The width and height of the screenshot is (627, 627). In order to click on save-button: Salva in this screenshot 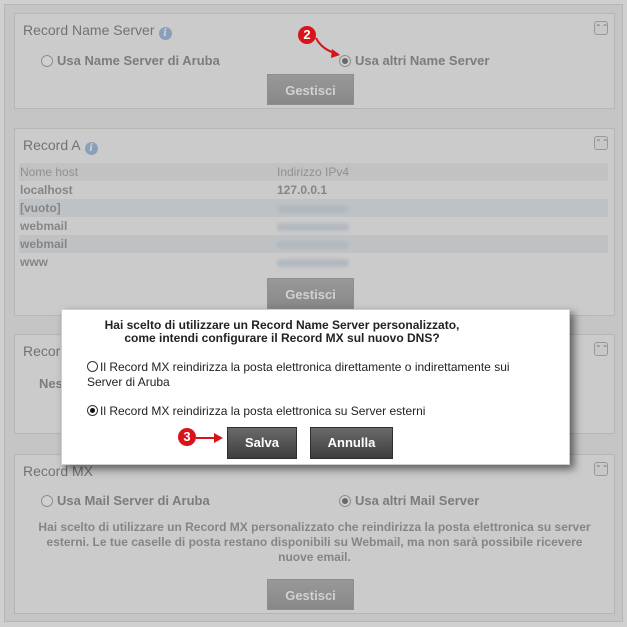, I will do `click(262, 443)`.